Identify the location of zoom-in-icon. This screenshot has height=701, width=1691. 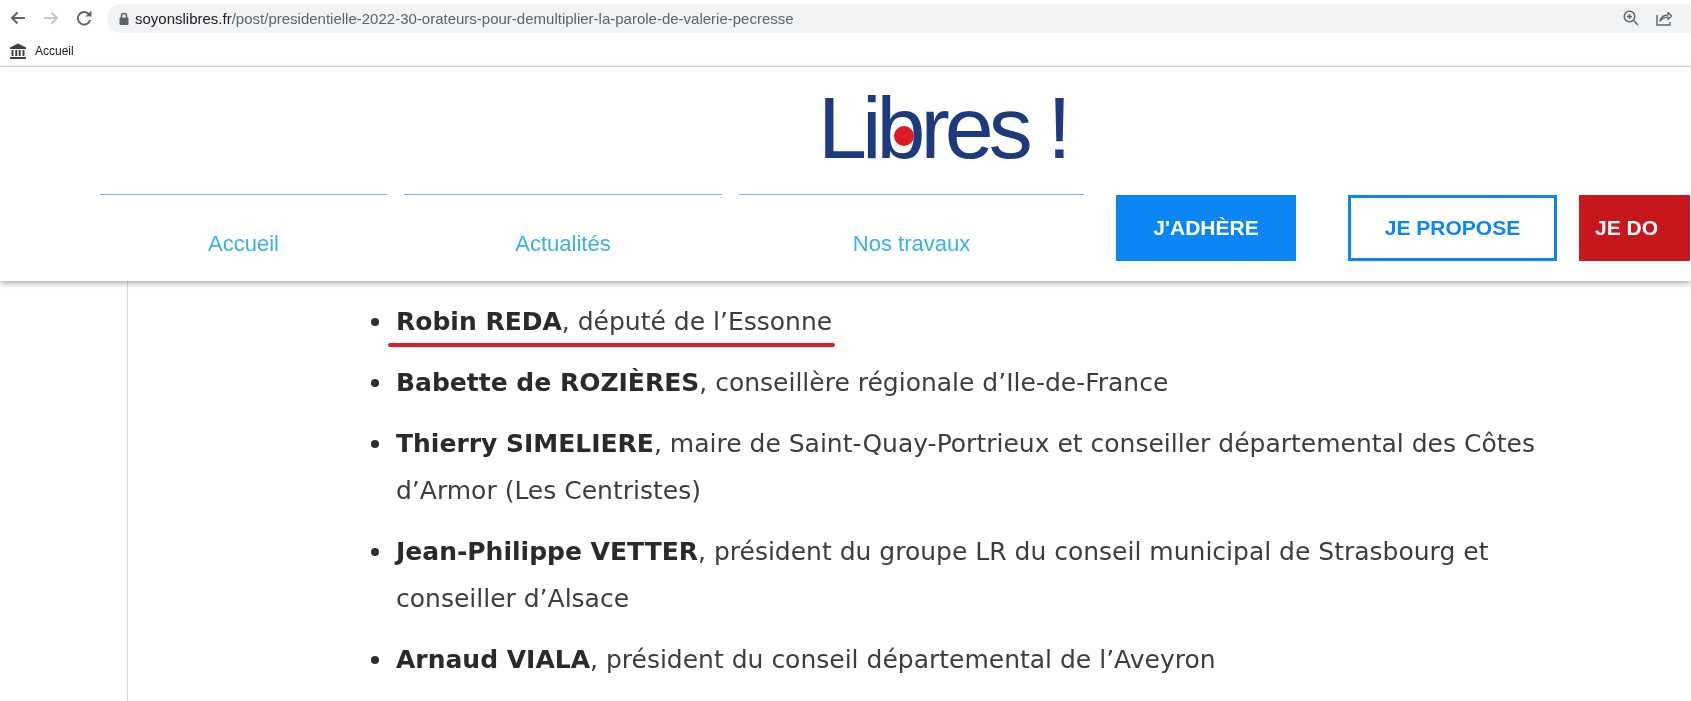
(1631, 18).